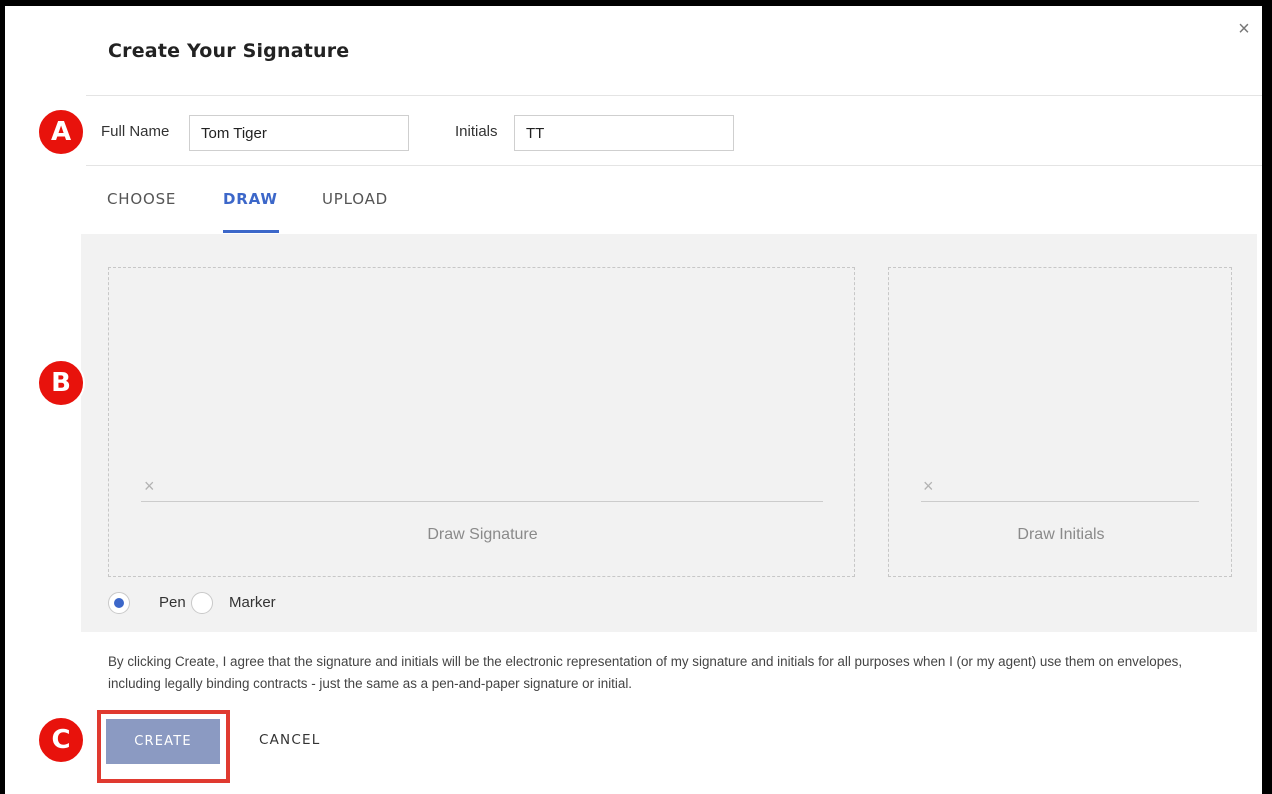 The image size is (1272, 794). Describe the element at coordinates (624, 133) in the screenshot. I see `initials-input` at that location.